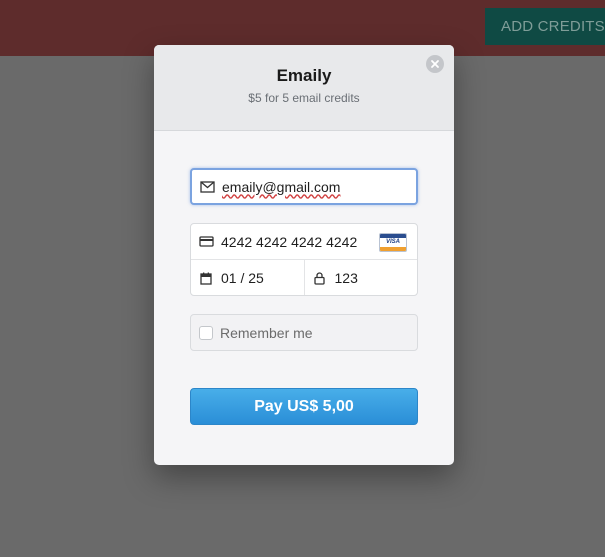 This screenshot has width=605, height=557. What do you see at coordinates (304, 88) in the screenshot?
I see `modal-header: Emaily $5 for 5 email credits` at bounding box center [304, 88].